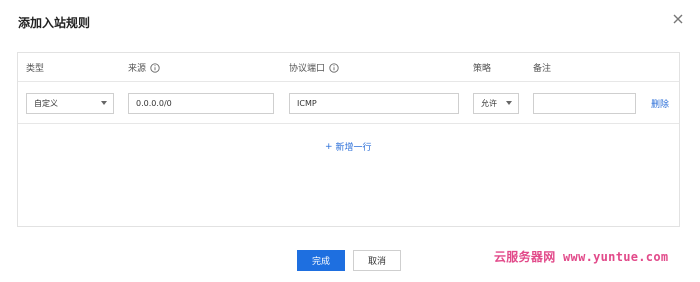 Image resolution: width=700 pixels, height=282 pixels. What do you see at coordinates (496, 103) in the screenshot?
I see `policy-select: 允许` at bounding box center [496, 103].